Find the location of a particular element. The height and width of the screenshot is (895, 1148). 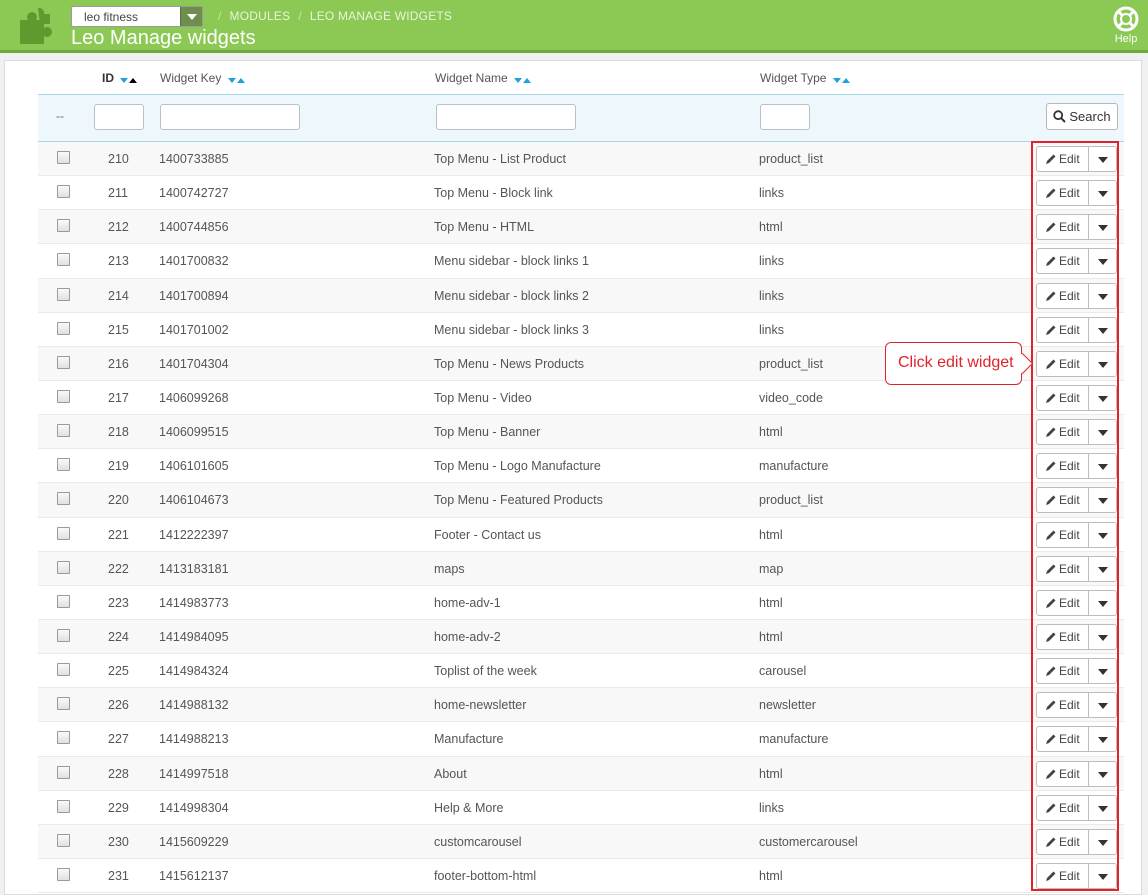

cell-name: Top Menu - HTML is located at coordinates (484, 227).